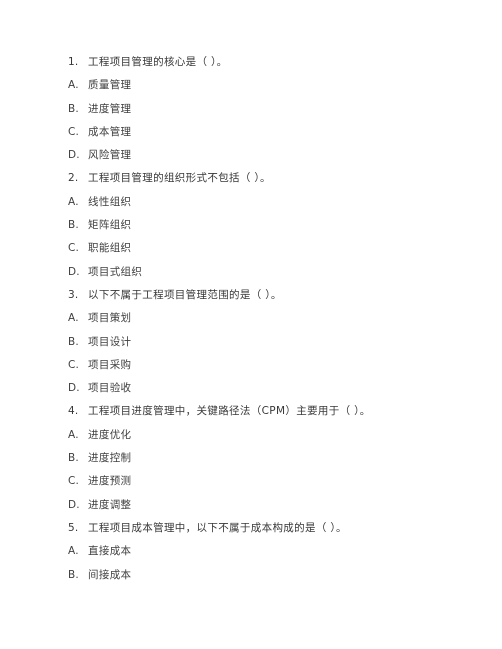 The image size is (502, 649). Describe the element at coordinates (277, 575) in the screenshot. I see `option-line: B. 间接成本` at that location.